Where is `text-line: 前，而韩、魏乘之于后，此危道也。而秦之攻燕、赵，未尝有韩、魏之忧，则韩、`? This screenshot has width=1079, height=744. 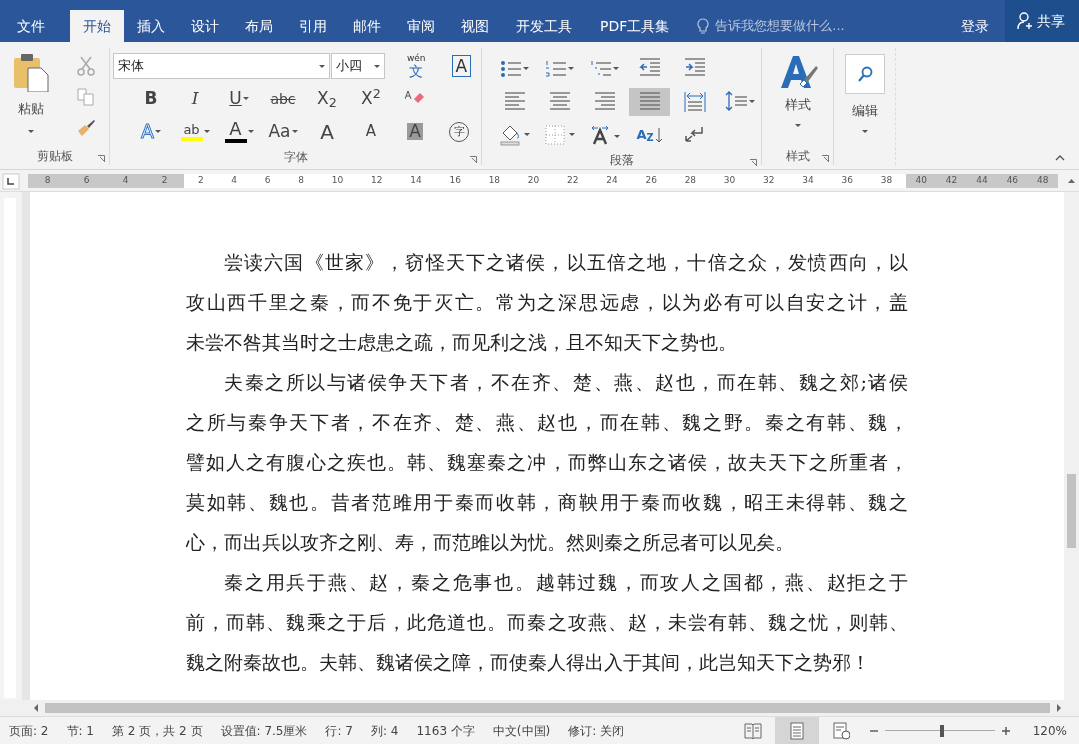
text-line: 前，而韩、魏乘之于后，此危道也。而秦之攻燕、赵，未尝有韩、魏之忧，则韩、 is located at coordinates (547, 623).